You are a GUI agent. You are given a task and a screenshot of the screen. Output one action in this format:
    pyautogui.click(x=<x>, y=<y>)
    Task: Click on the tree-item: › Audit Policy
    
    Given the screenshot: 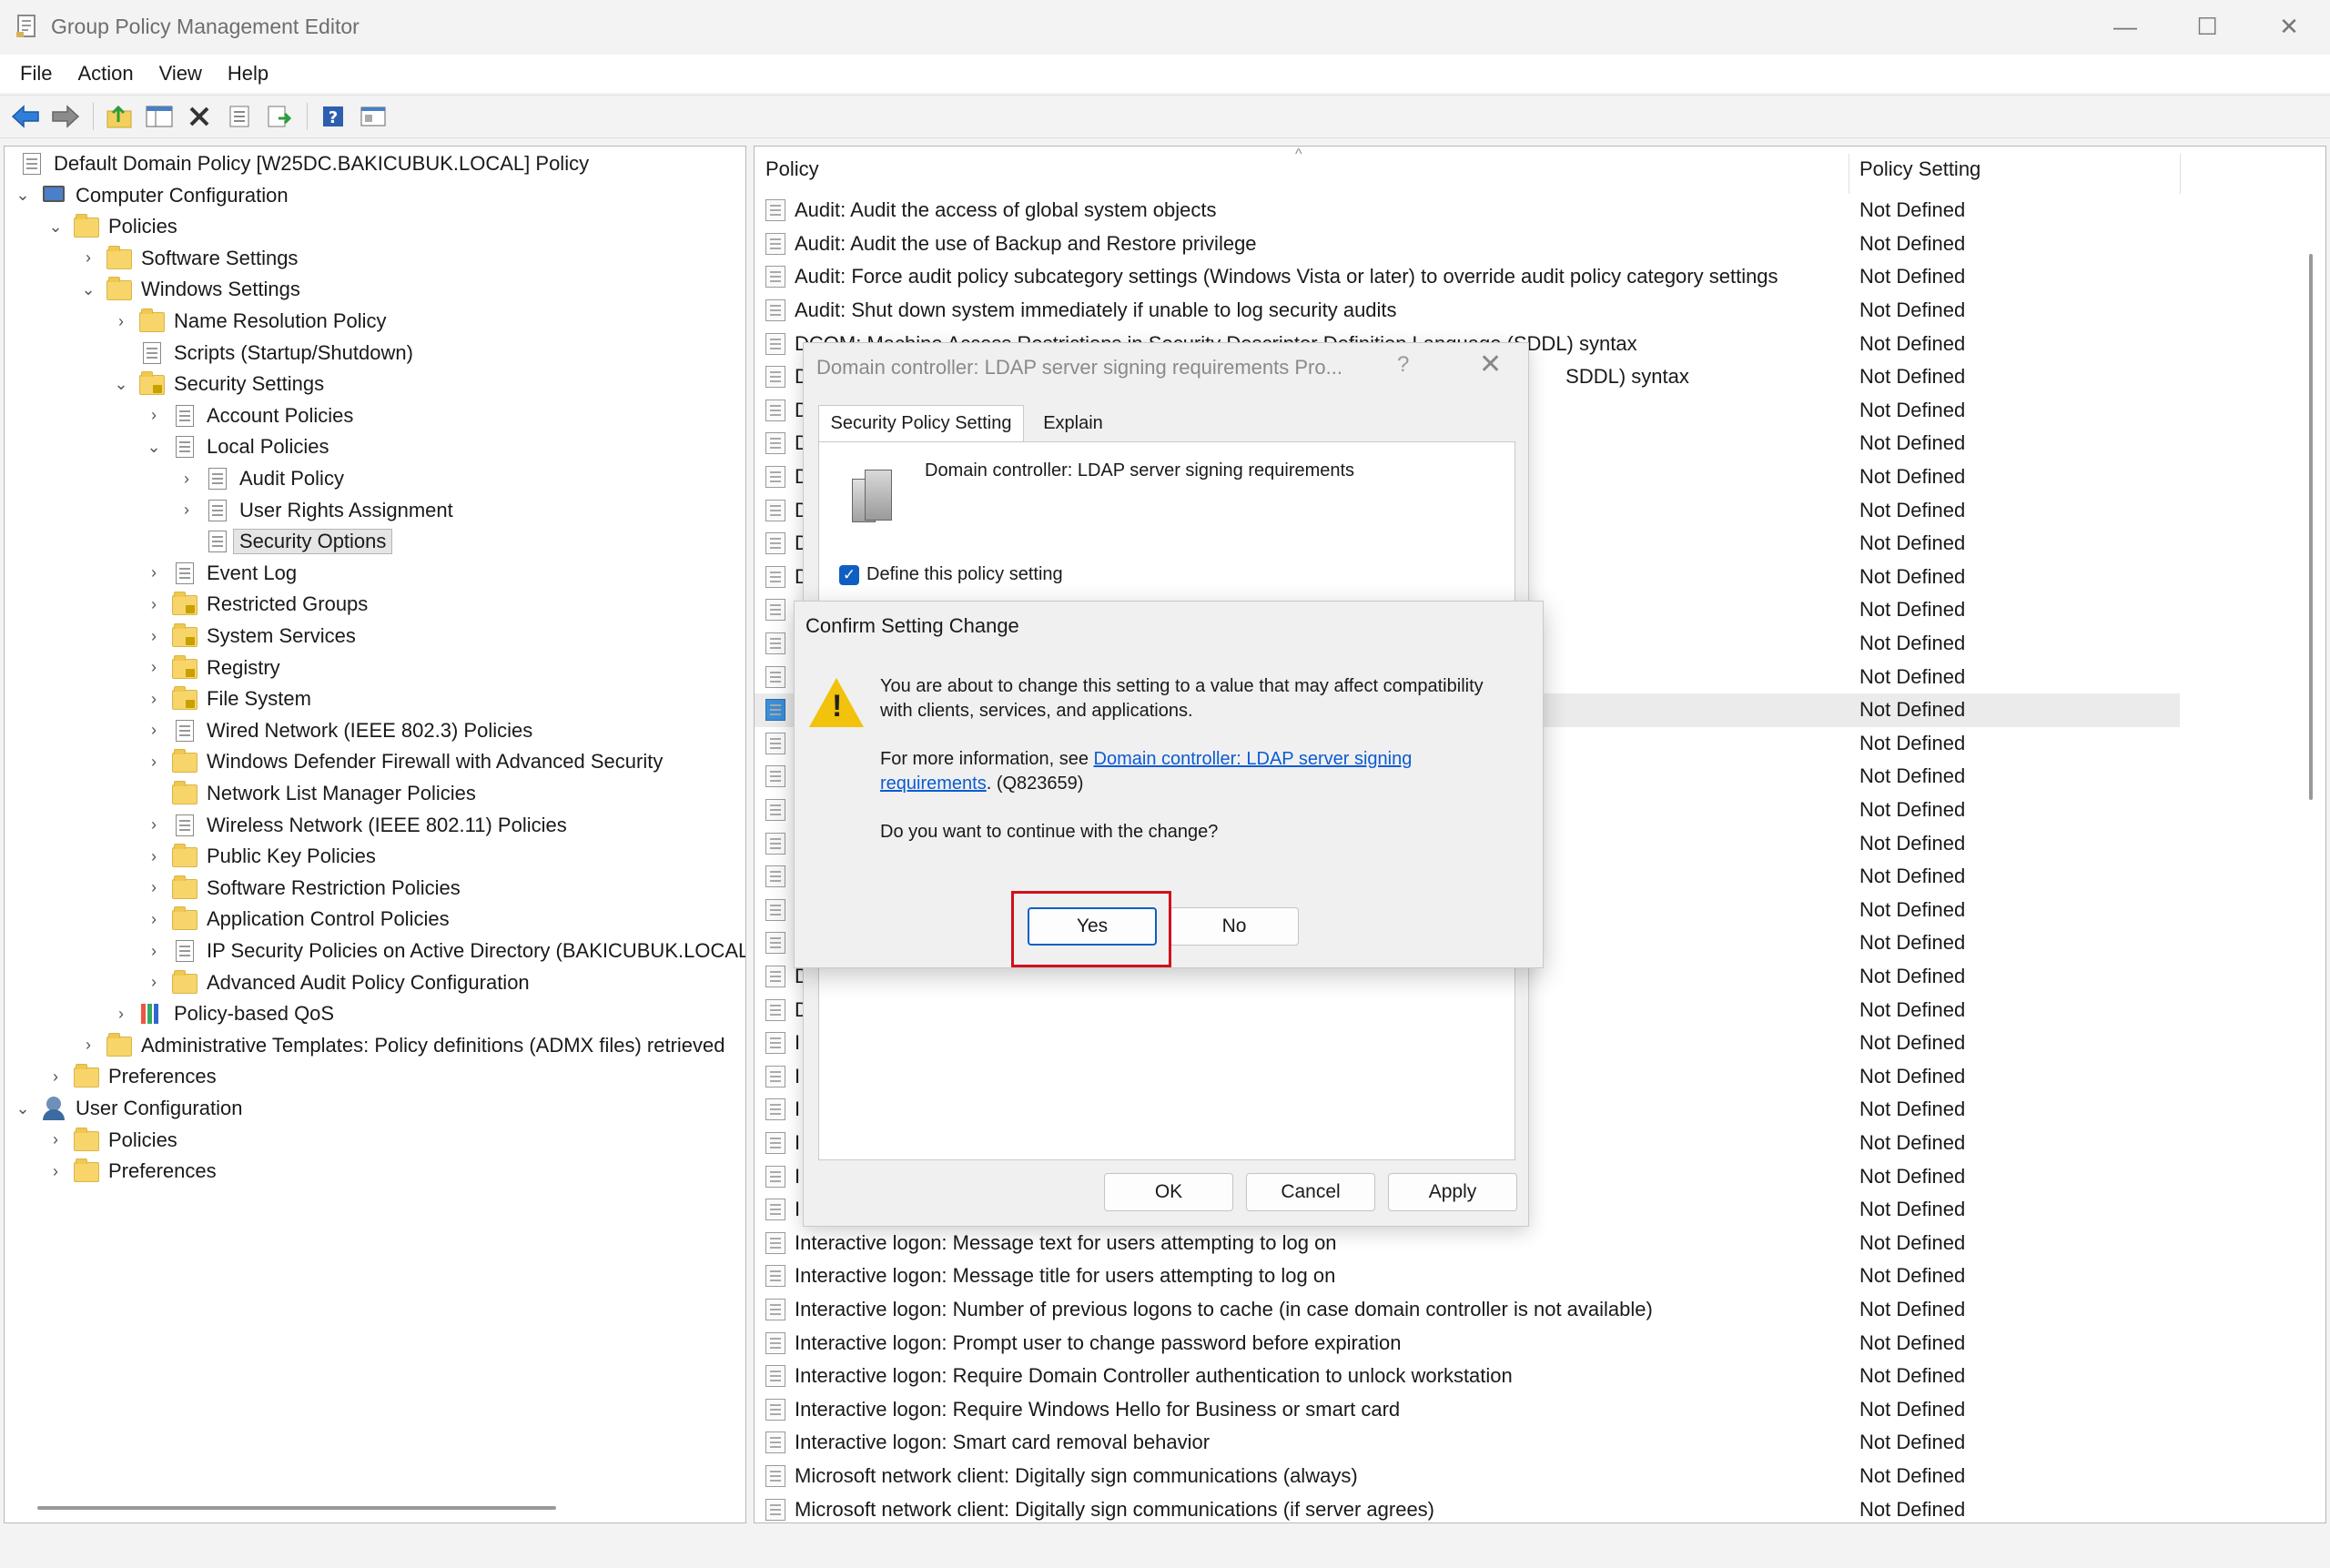 What is the action you would take?
    pyautogui.click(x=260, y=478)
    